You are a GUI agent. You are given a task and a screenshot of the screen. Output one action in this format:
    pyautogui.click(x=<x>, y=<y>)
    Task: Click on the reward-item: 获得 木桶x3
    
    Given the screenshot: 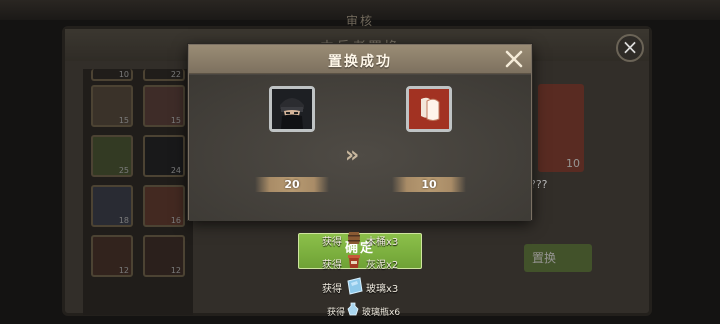 What is the action you would take?
    pyautogui.click(x=367, y=239)
    